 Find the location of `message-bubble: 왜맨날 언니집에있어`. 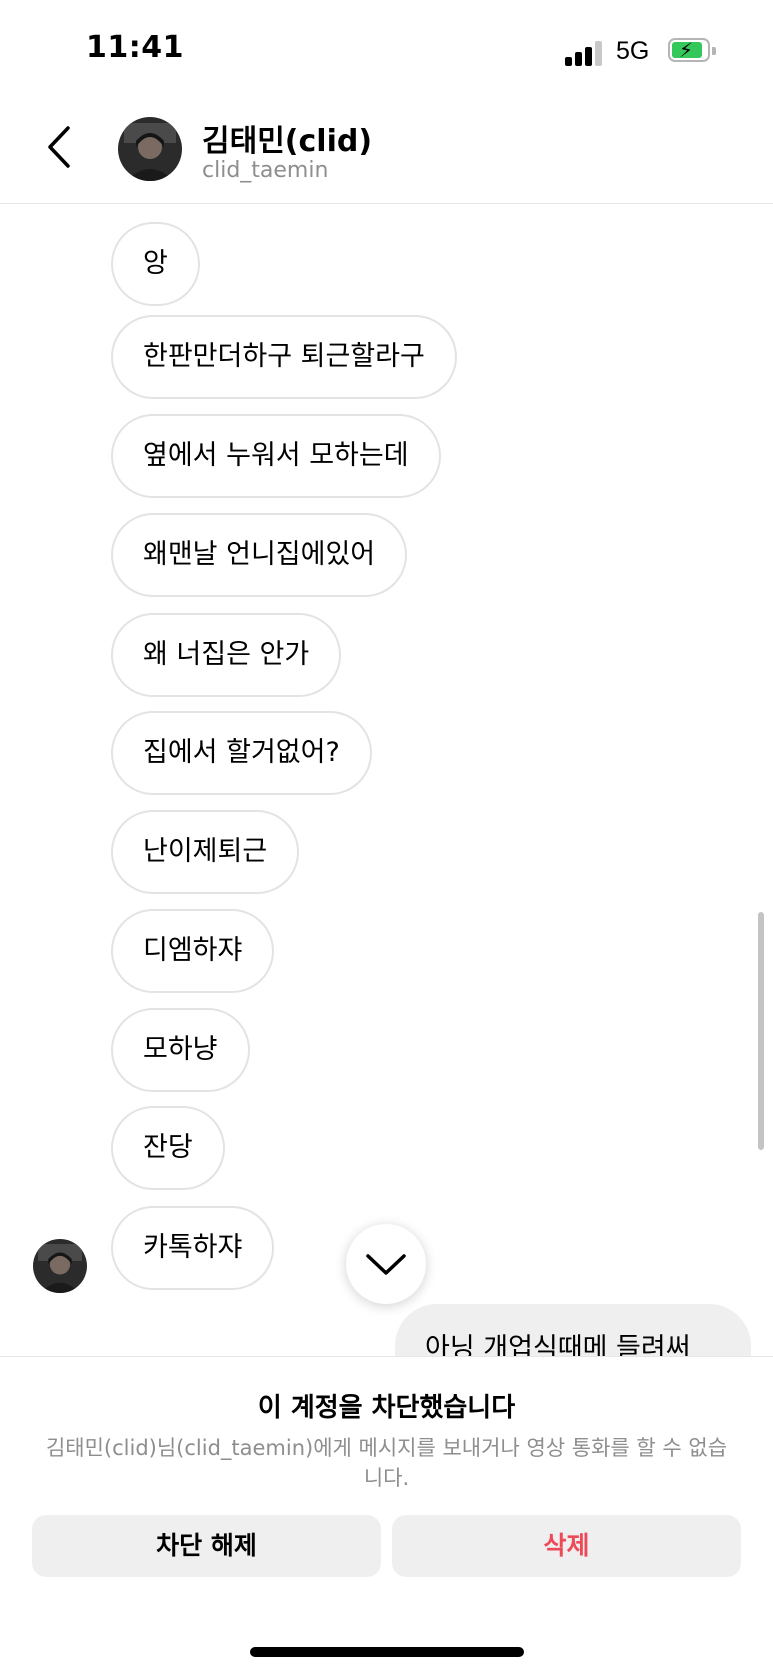

message-bubble: 왜맨날 언니집에있어 is located at coordinates (259, 555).